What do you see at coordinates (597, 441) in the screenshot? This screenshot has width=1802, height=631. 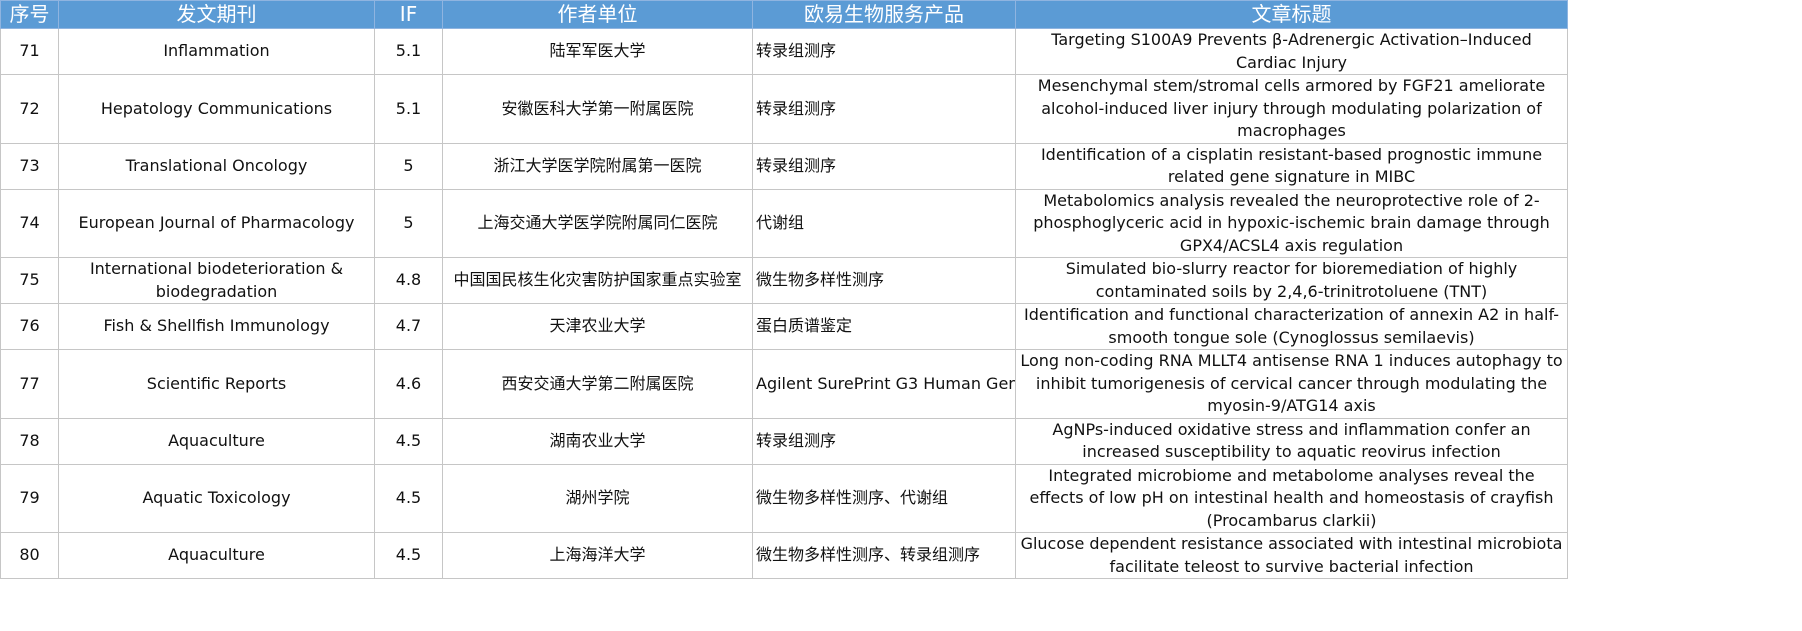 I see `cell-affiliation: 湖南农业大学` at bounding box center [597, 441].